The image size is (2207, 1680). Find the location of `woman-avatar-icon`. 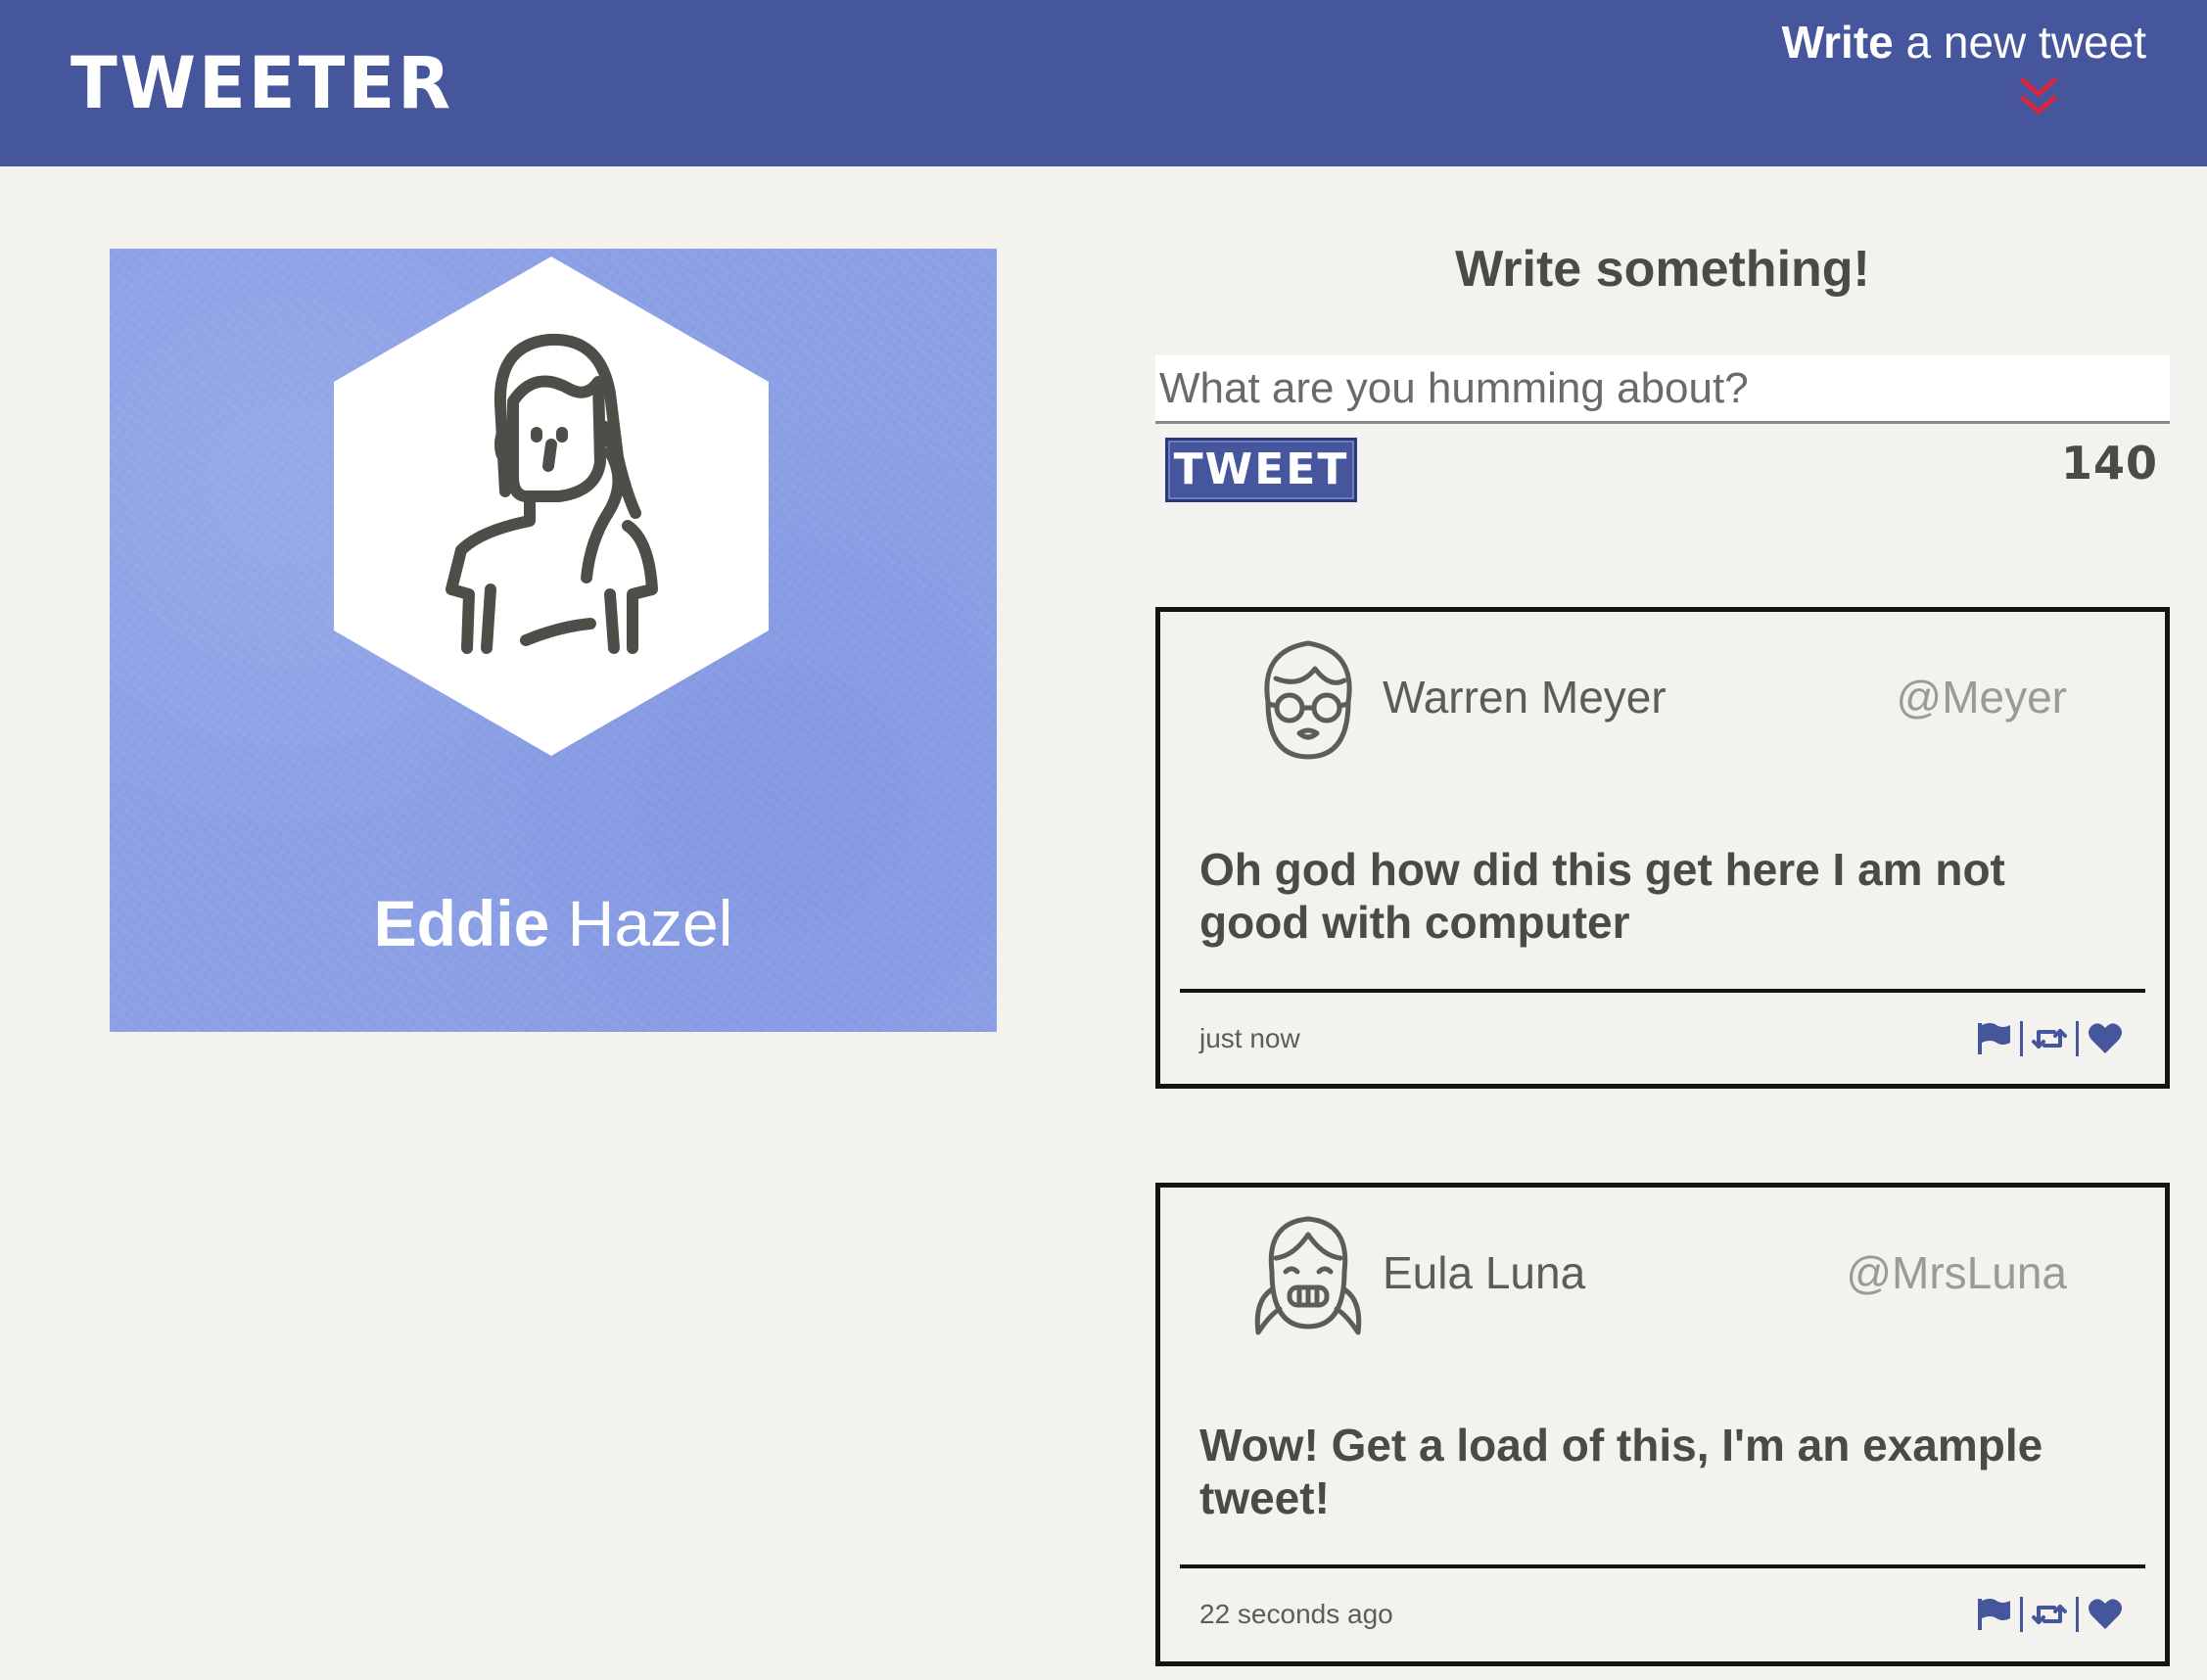

woman-avatar-icon is located at coordinates (551, 506).